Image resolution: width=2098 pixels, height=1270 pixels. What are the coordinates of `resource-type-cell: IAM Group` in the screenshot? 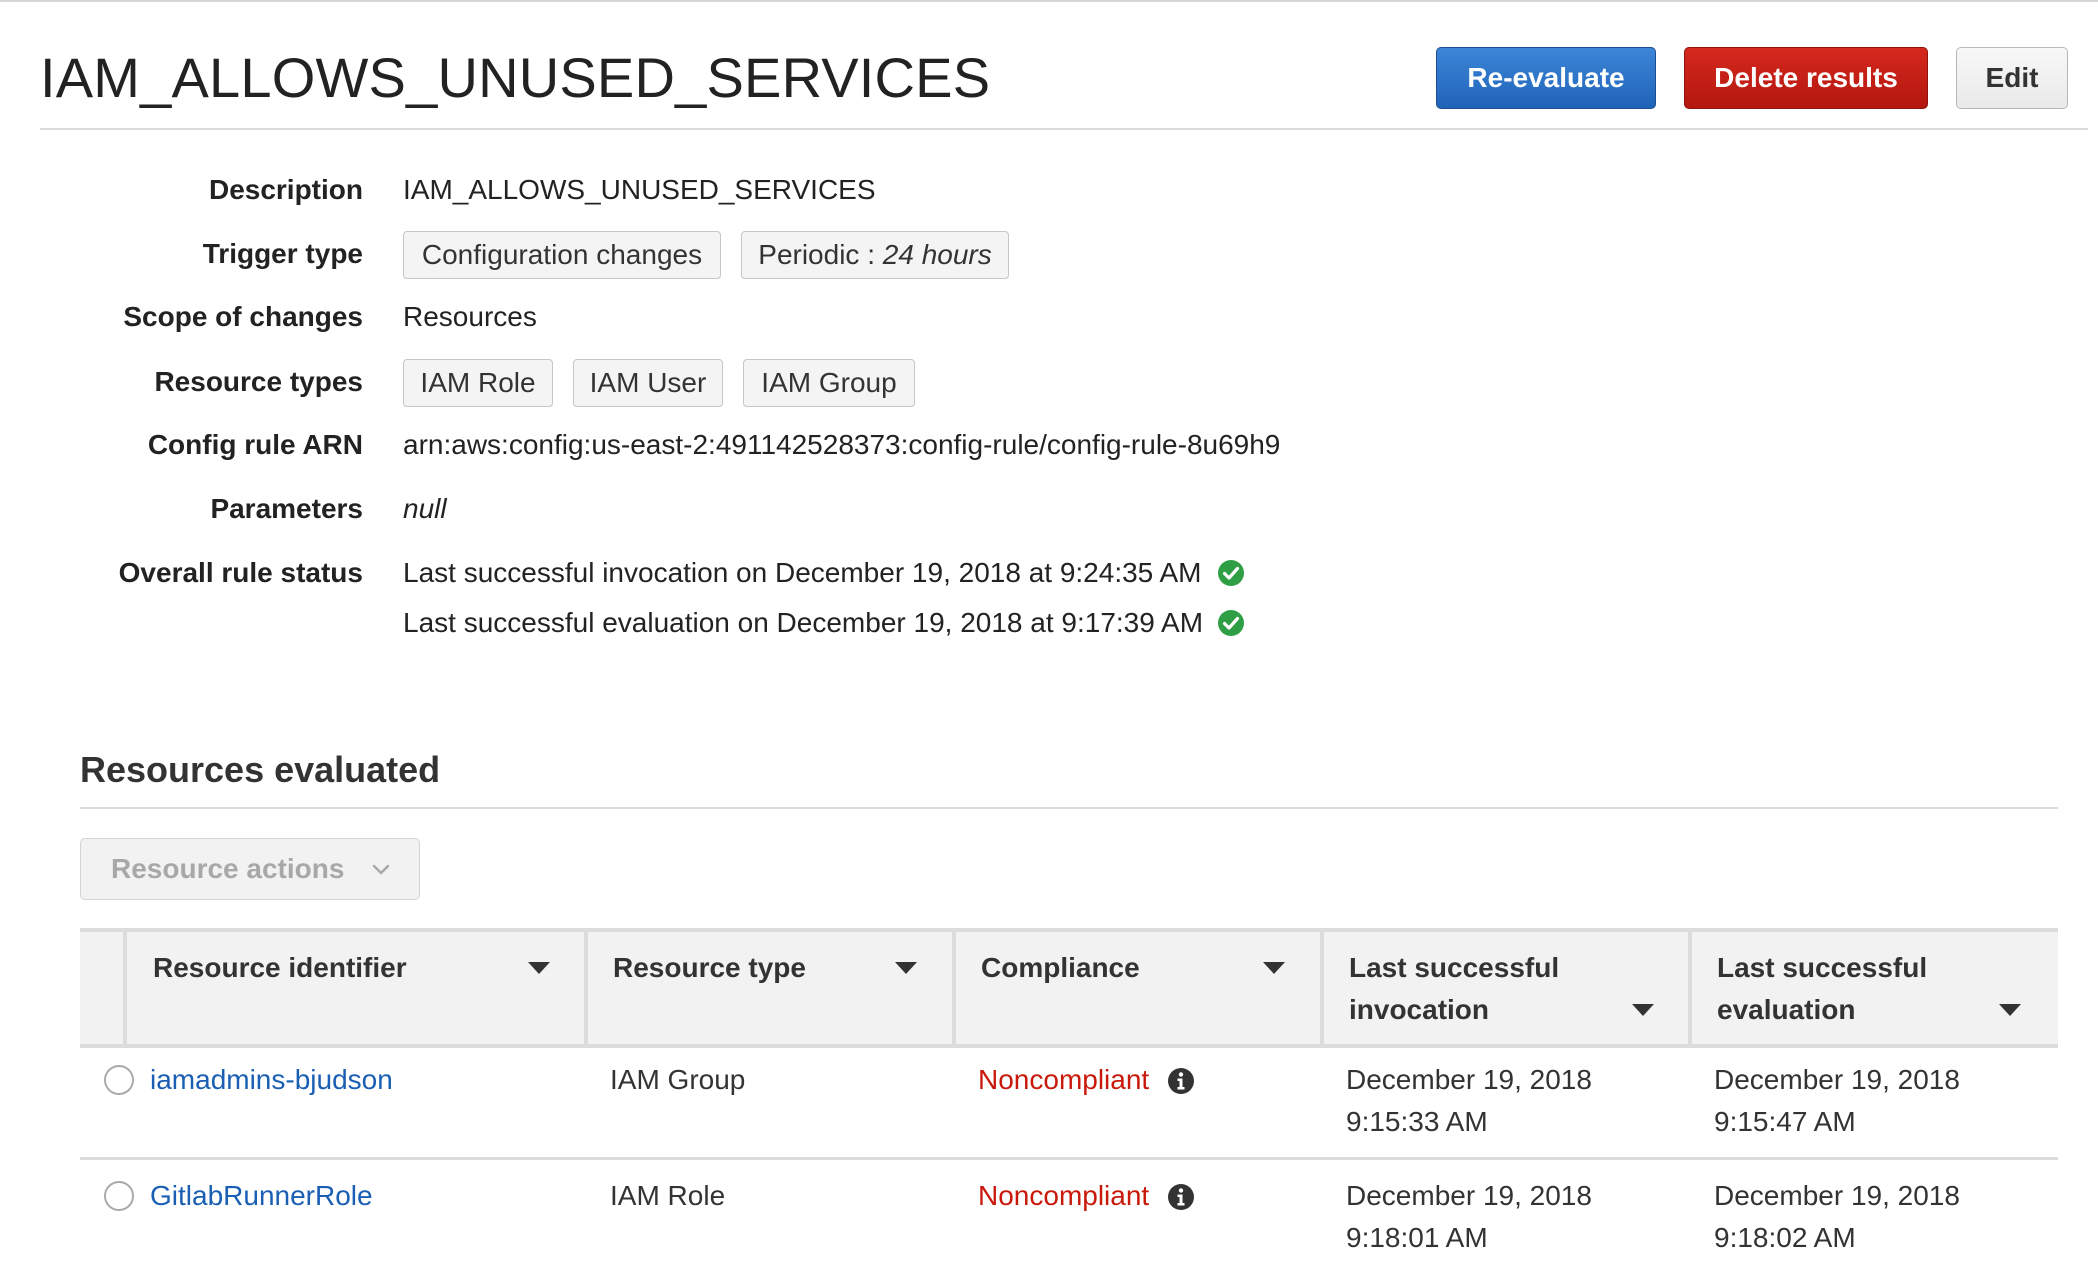 It's located at (678, 1079).